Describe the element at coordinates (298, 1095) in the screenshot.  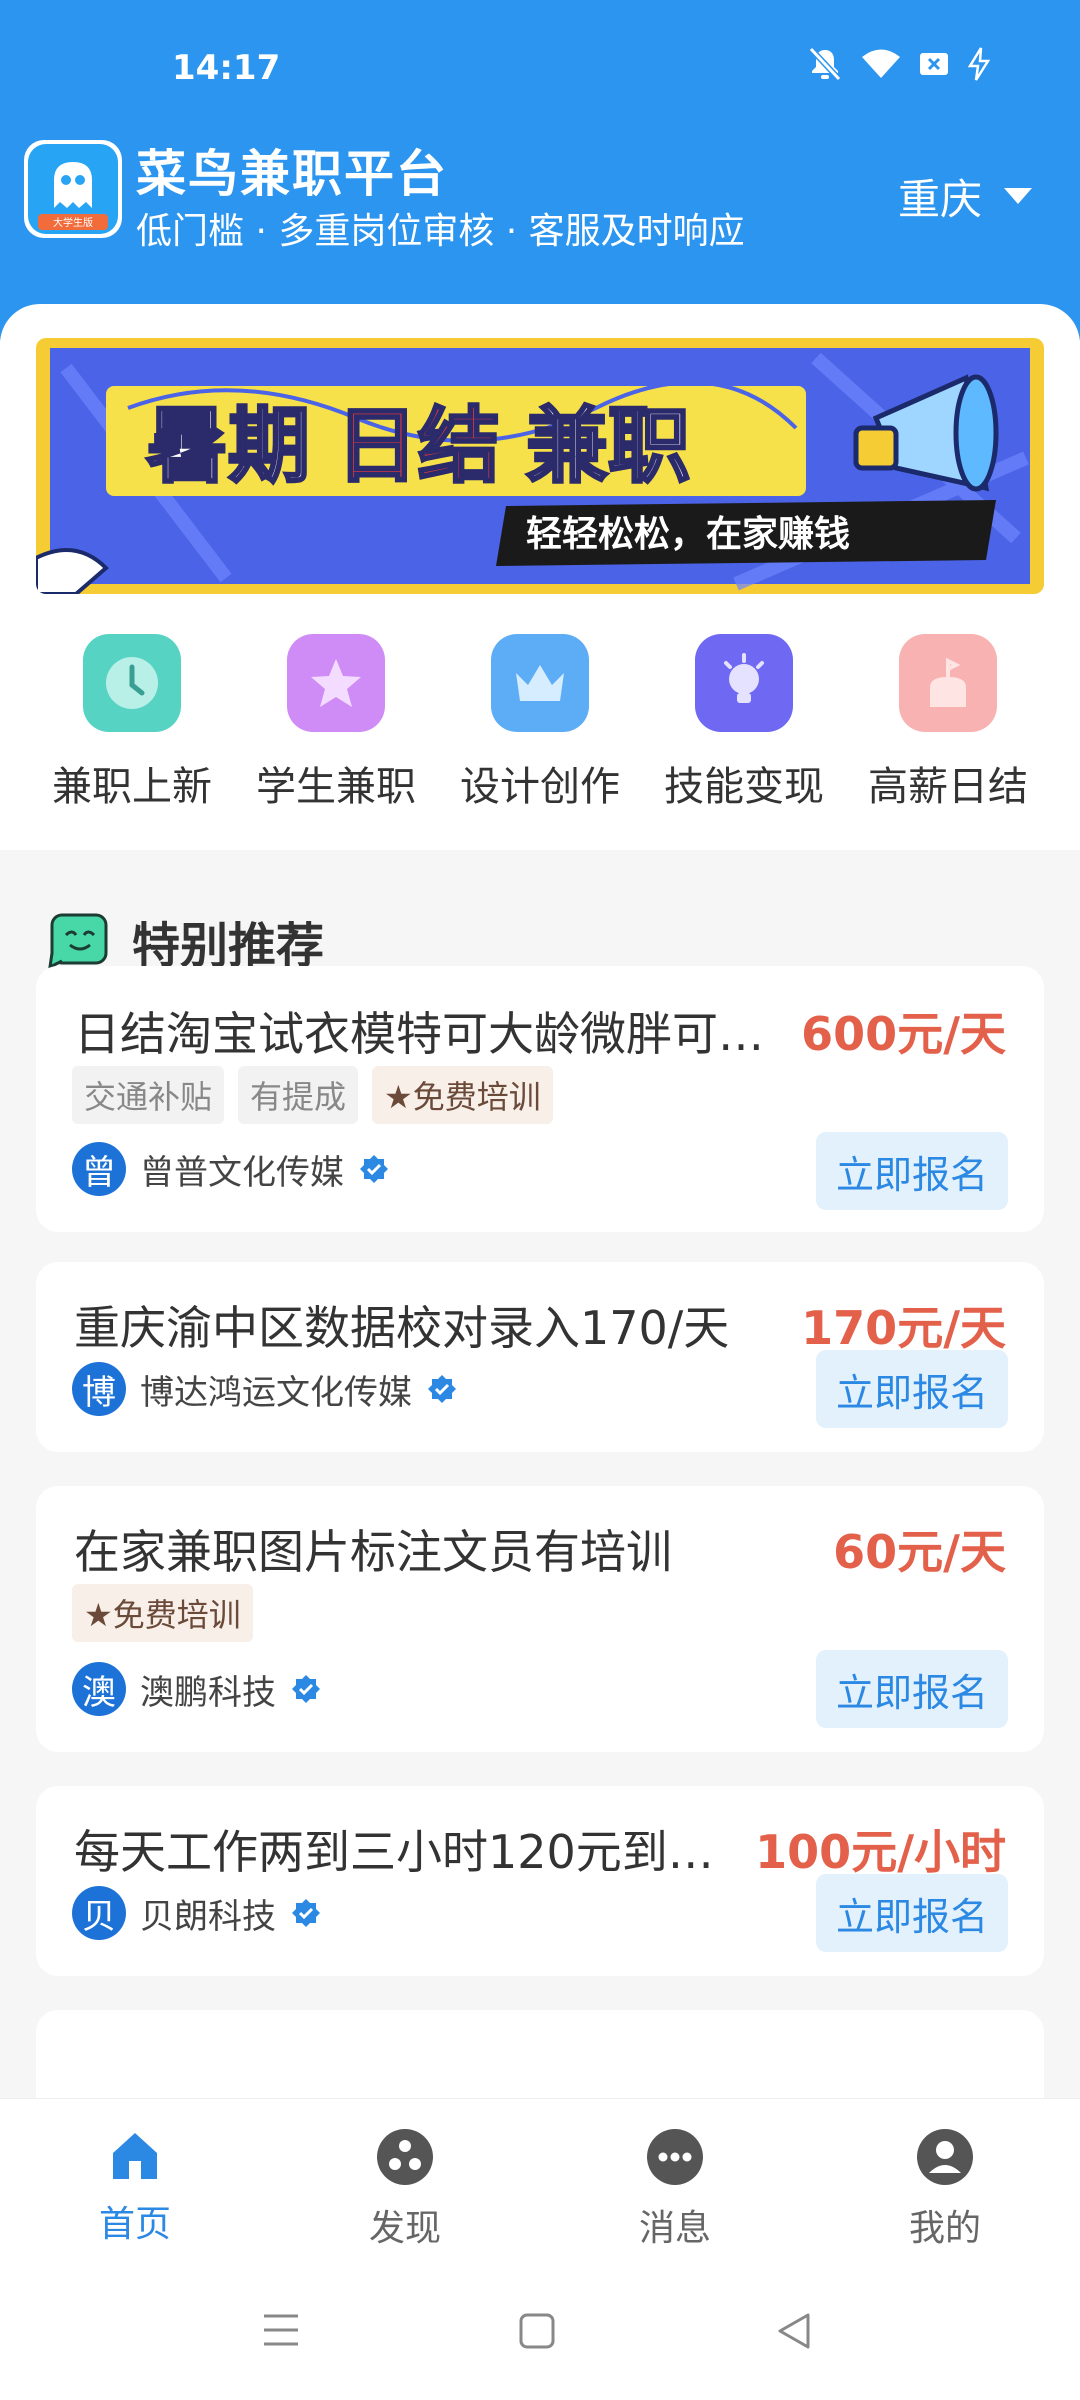
I see `job-tag: 有提成` at that location.